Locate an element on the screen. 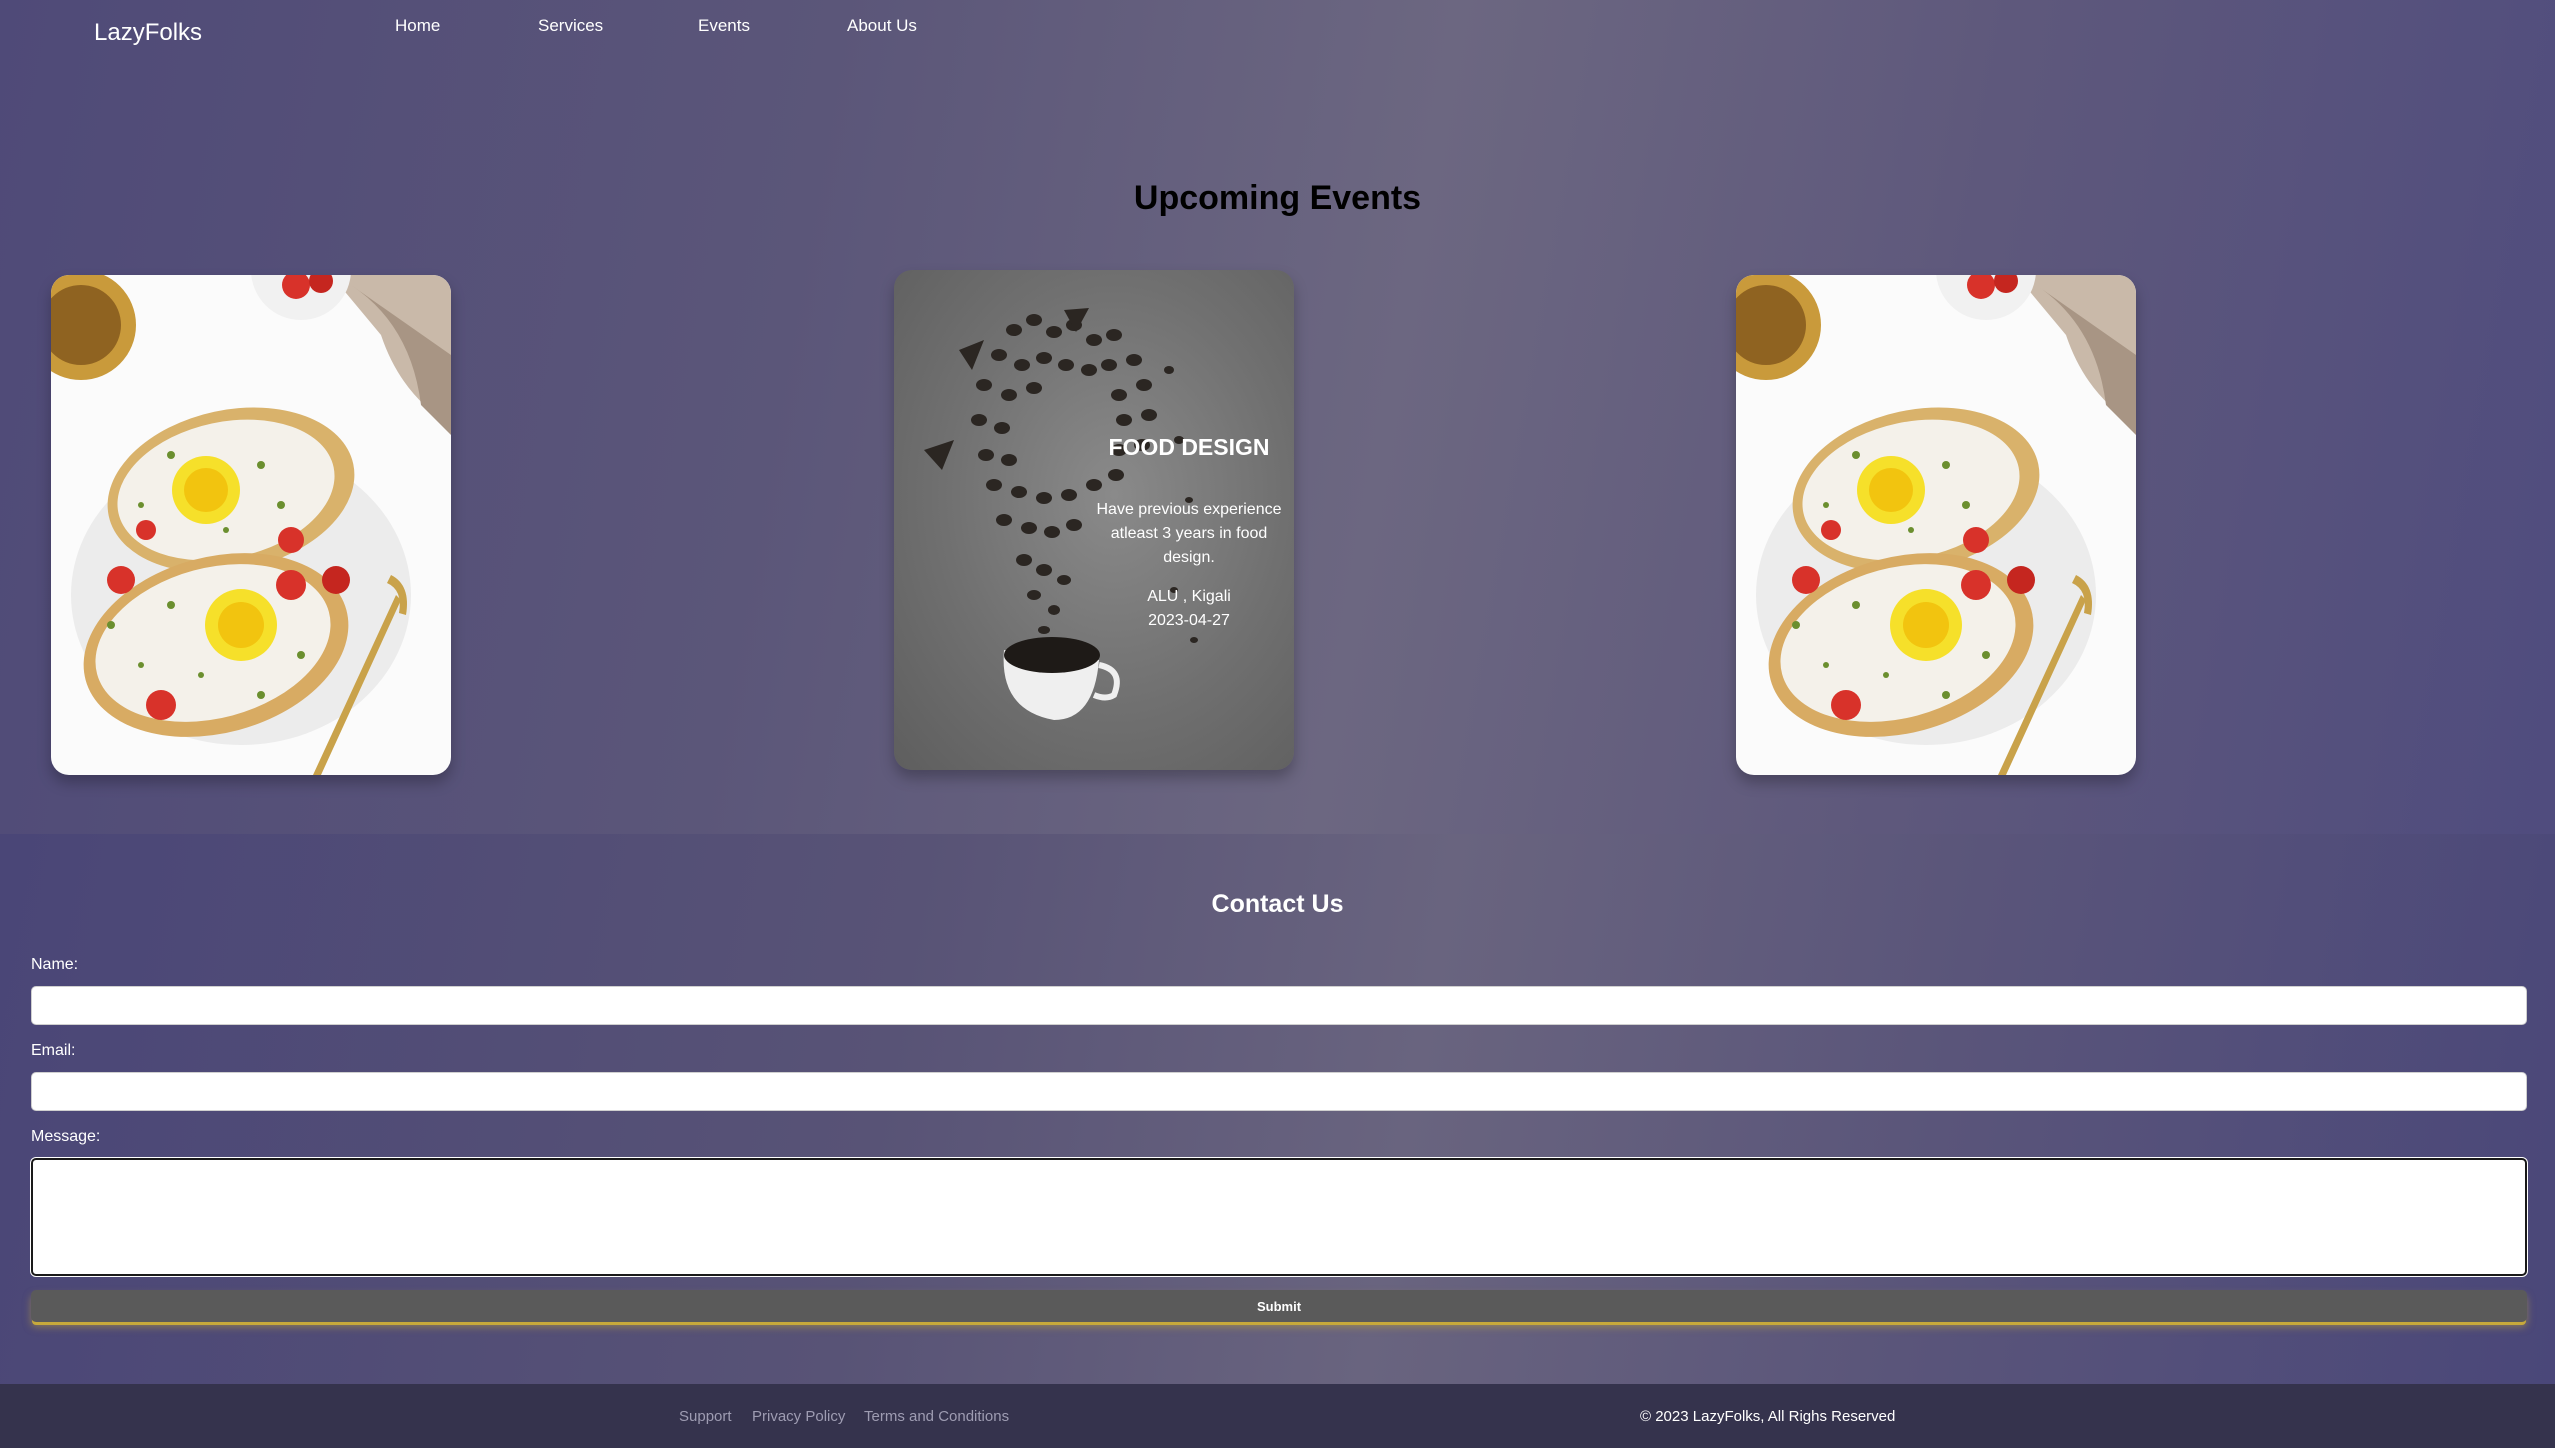 The width and height of the screenshot is (2555, 1448). nav-link-home: Home is located at coordinates (417, 26).